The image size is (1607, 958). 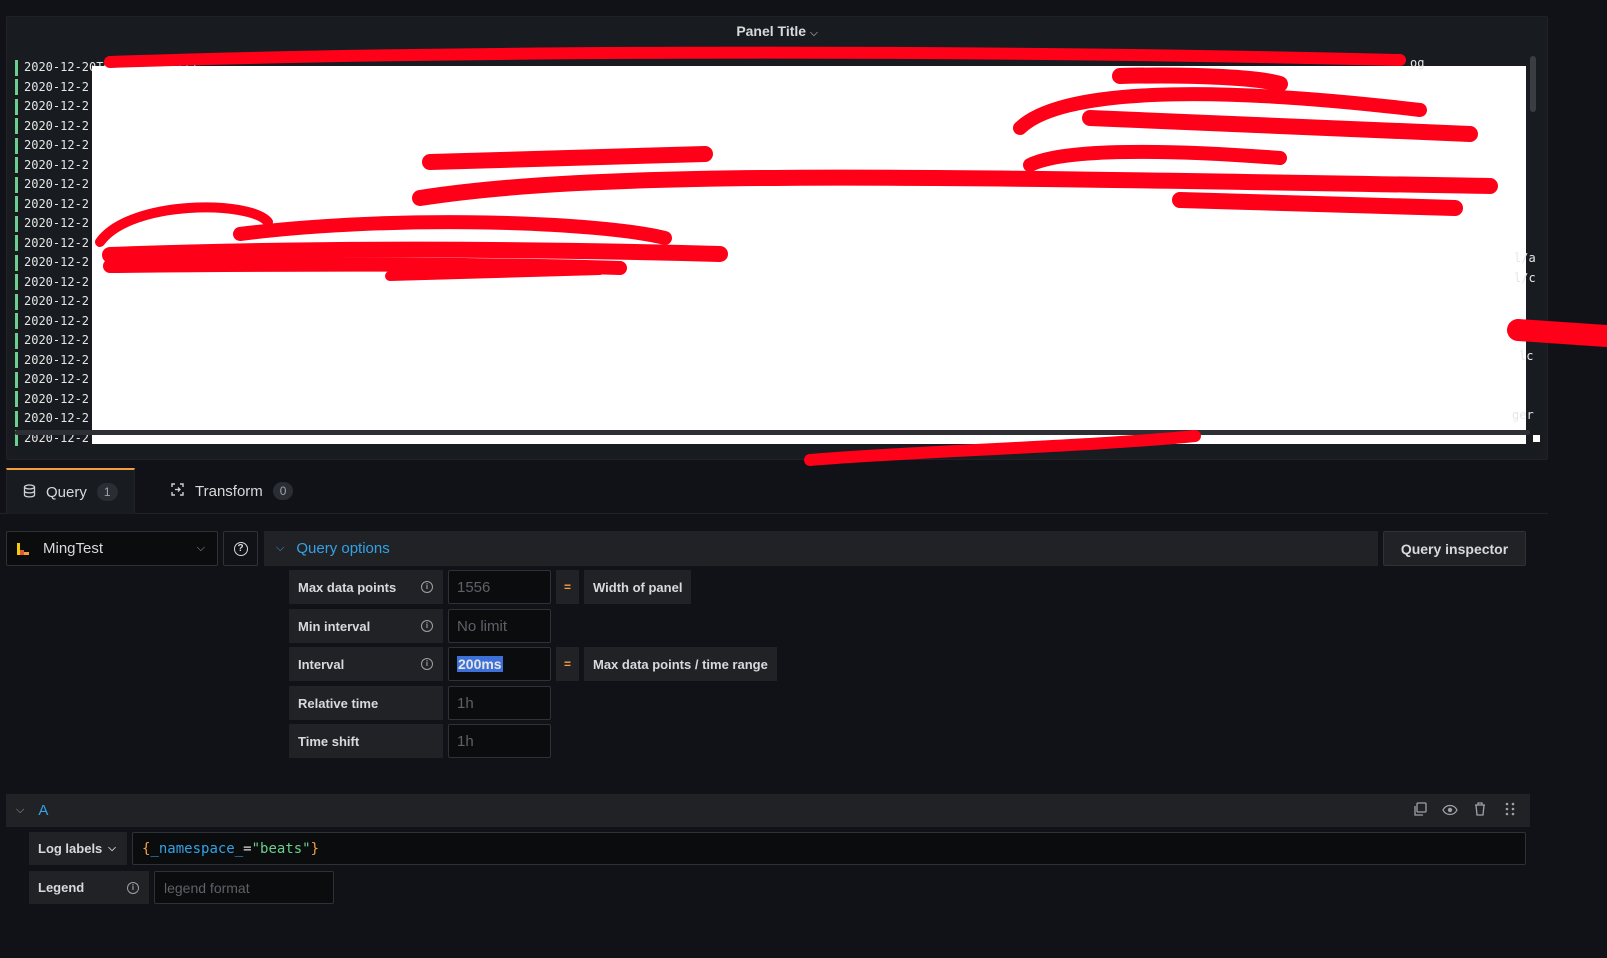 I want to click on resize-handle, so click(x=1536, y=438).